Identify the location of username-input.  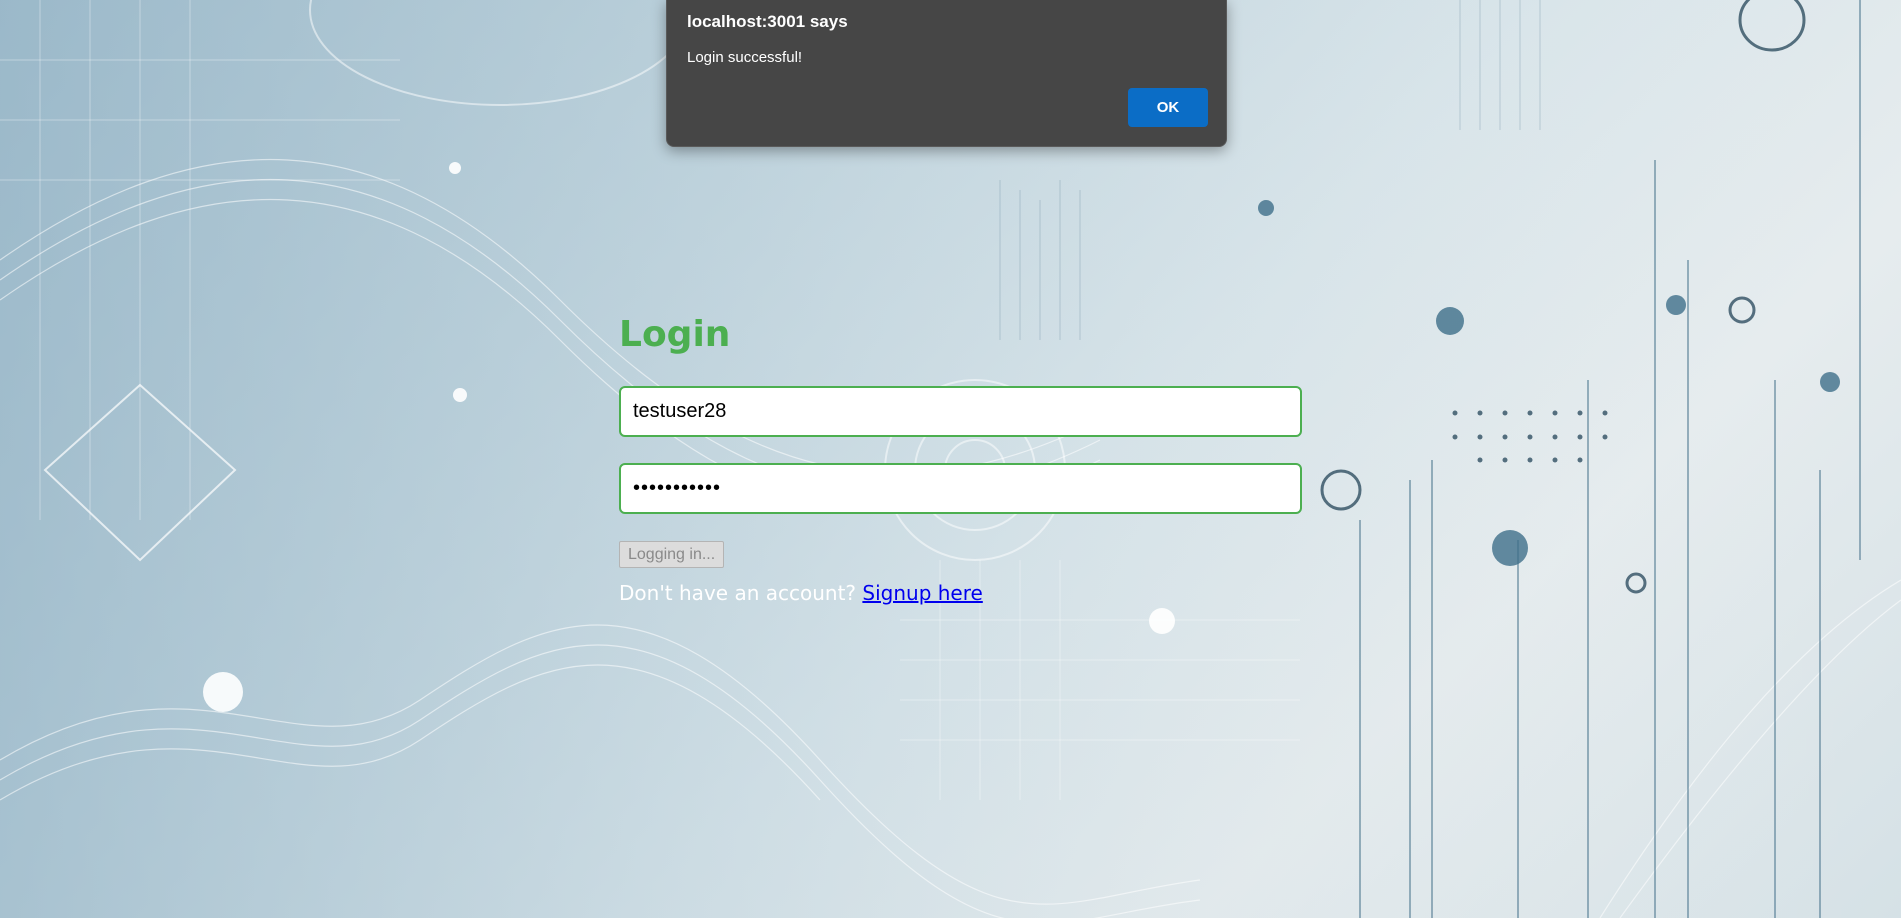
(960, 411).